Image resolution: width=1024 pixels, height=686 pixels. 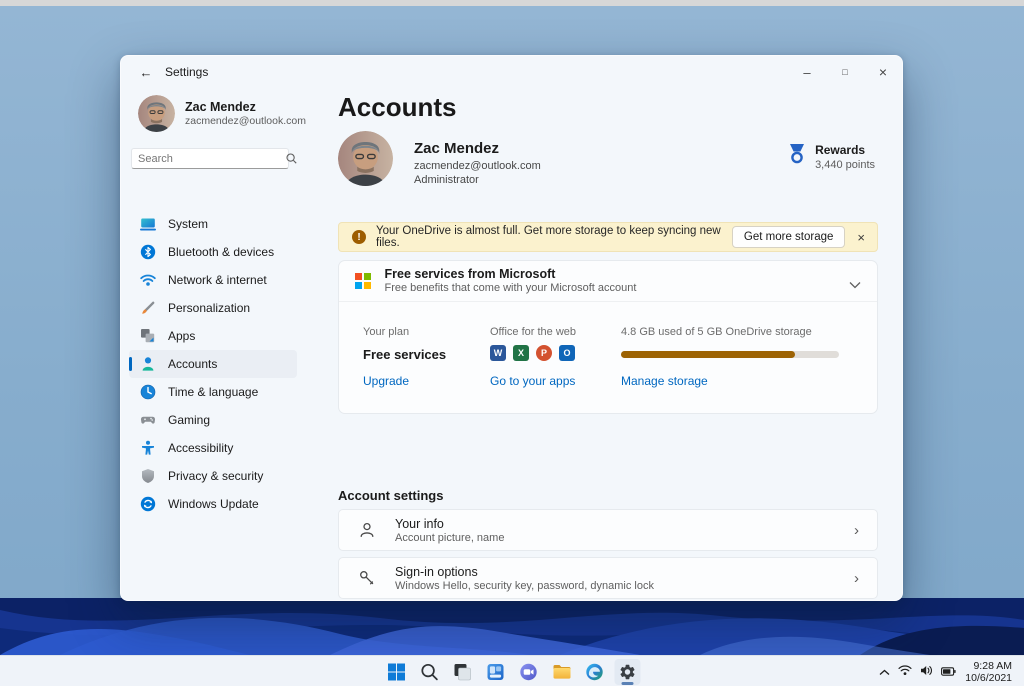 I want to click on rewards-label: Rewards, so click(x=840, y=150).